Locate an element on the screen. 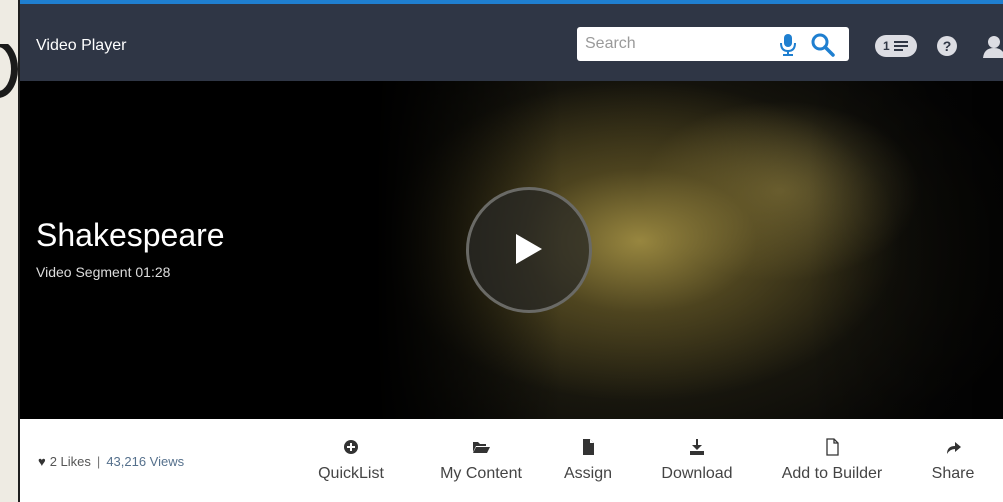 This screenshot has width=1003, height=502. quicklist-count: 1 is located at coordinates (886, 46).